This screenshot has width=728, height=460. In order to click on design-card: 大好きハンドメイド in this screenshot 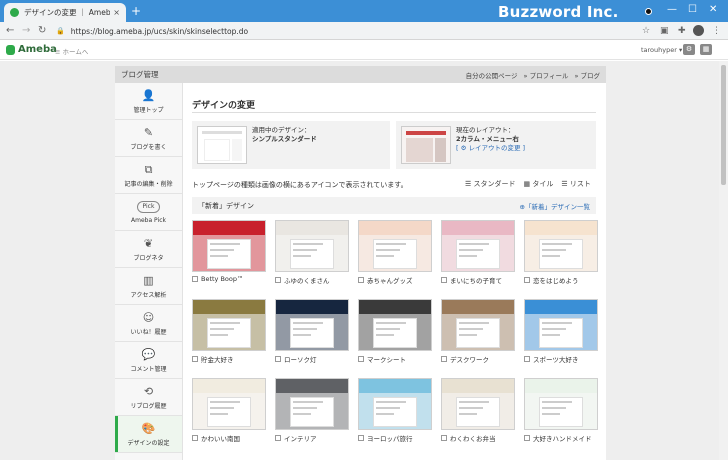, I will do `click(561, 410)`.